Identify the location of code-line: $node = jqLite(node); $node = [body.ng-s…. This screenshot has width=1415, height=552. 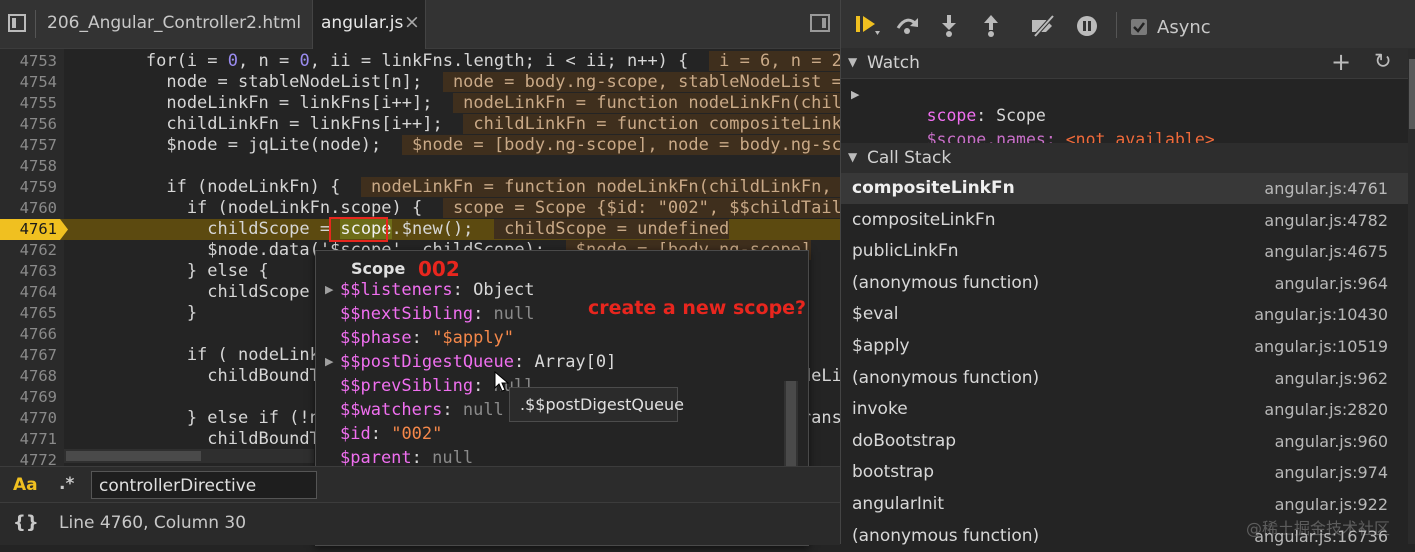
(452, 145).